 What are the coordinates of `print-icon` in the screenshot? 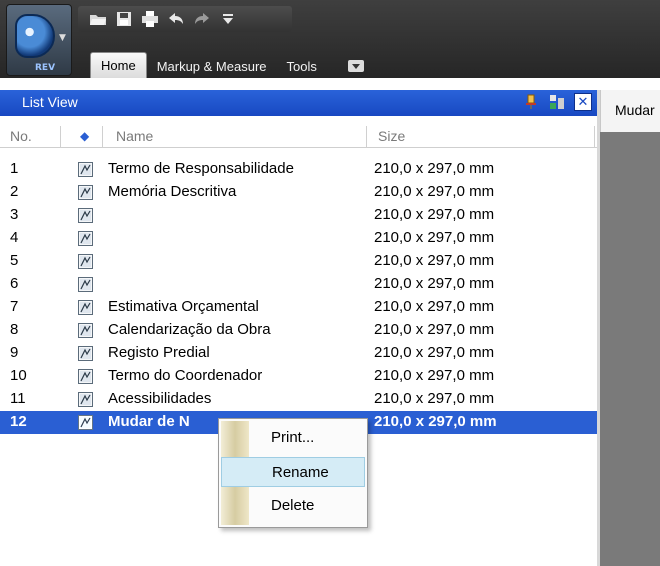 It's located at (150, 19).